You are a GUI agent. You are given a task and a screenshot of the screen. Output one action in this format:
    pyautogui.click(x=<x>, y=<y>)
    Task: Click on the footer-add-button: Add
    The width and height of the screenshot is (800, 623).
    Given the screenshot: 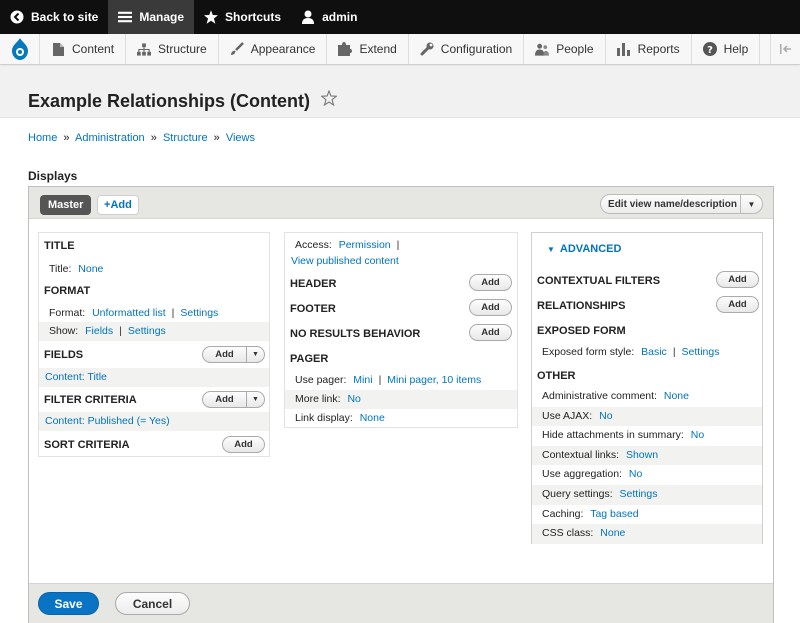 What is the action you would take?
    pyautogui.click(x=490, y=307)
    